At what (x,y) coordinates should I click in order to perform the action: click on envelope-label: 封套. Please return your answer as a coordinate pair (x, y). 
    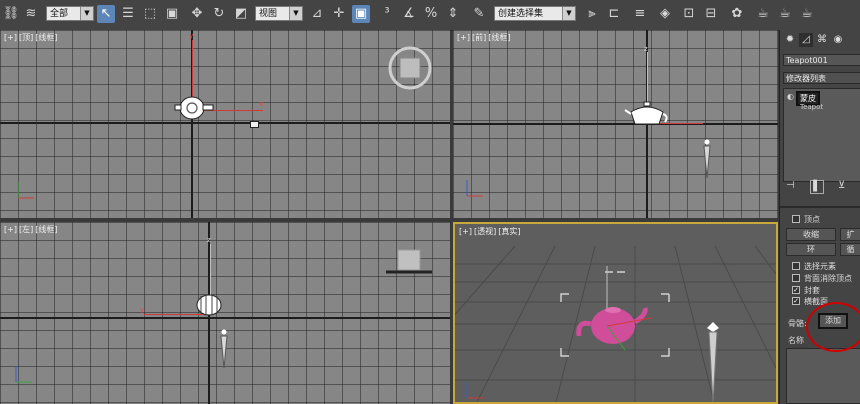
    Looking at the image, I should click on (812, 290).